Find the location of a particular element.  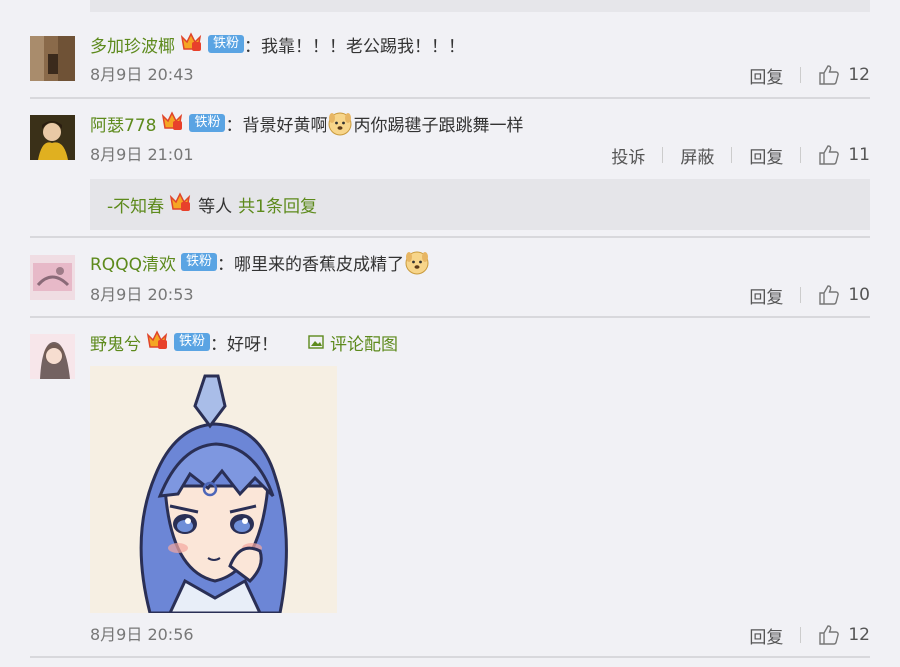

comment-line: 阿瑟778 铁粉 ：背景好黄啊 丙你踢毽子跟跳舞一样 is located at coordinates (307, 123).